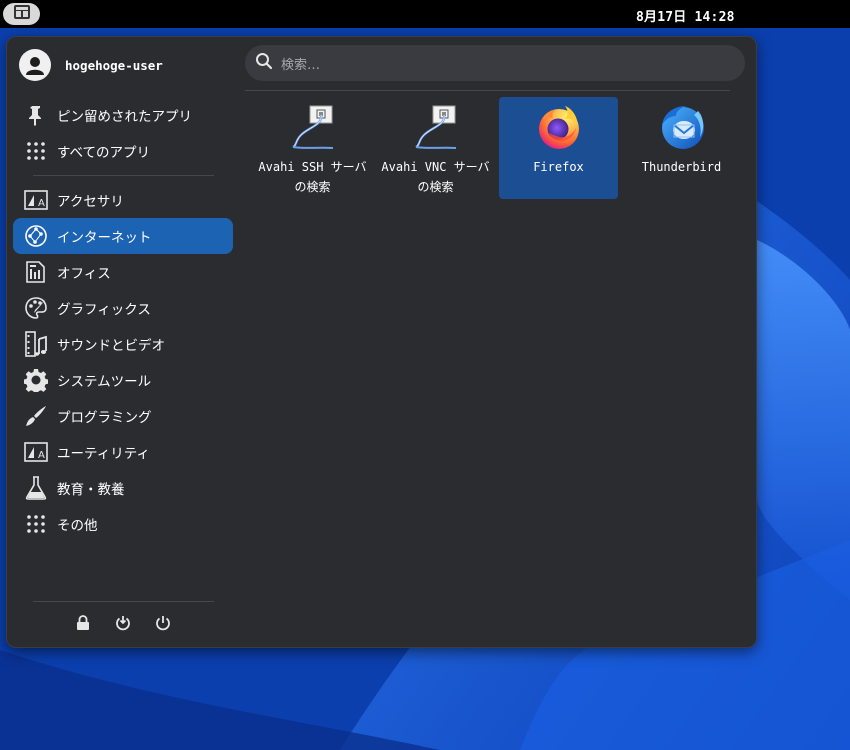 The height and width of the screenshot is (750, 850). I want to click on sidebar-item-label: サウンドとビデオ, so click(111, 346).